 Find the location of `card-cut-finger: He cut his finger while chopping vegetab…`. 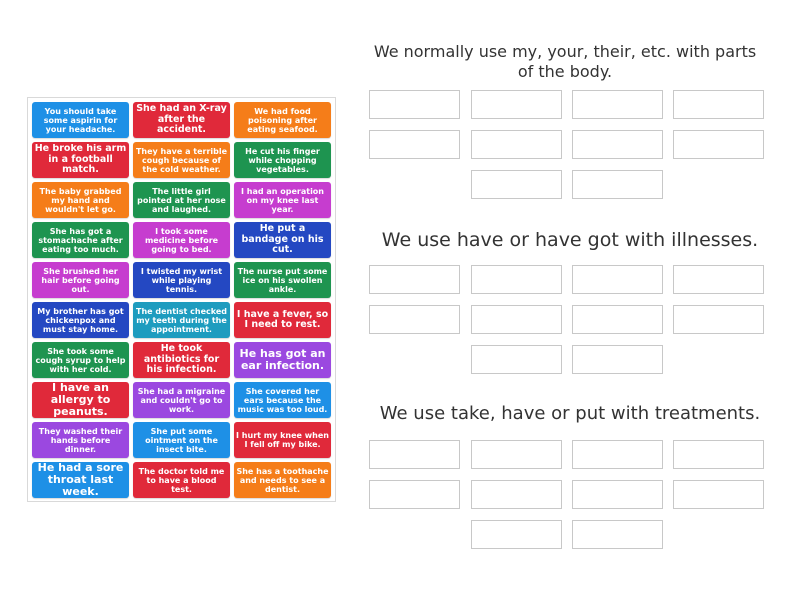

card-cut-finger: He cut his finger while chopping vegetab… is located at coordinates (282, 160).